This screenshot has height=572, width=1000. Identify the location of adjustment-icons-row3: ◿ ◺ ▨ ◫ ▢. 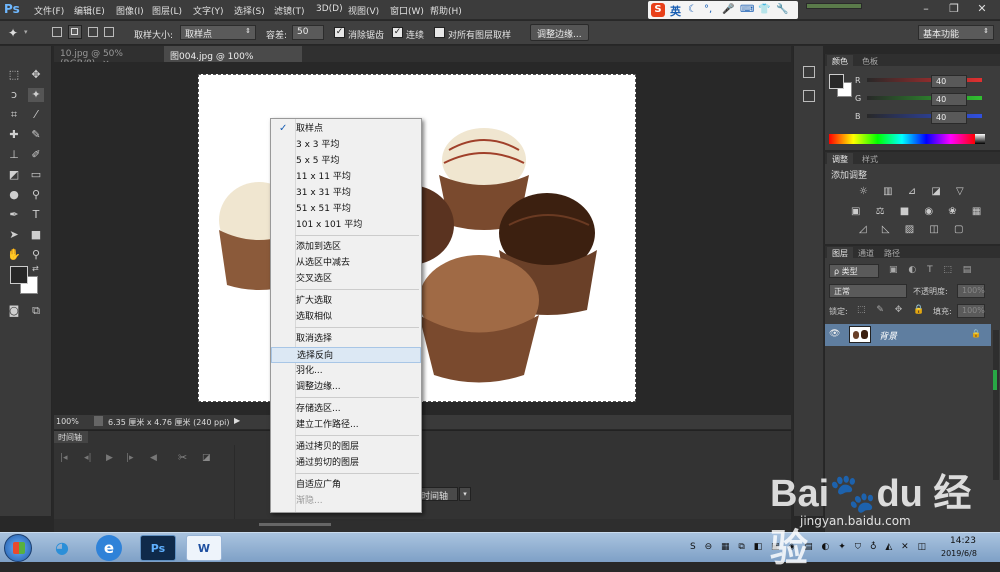
(914, 229).